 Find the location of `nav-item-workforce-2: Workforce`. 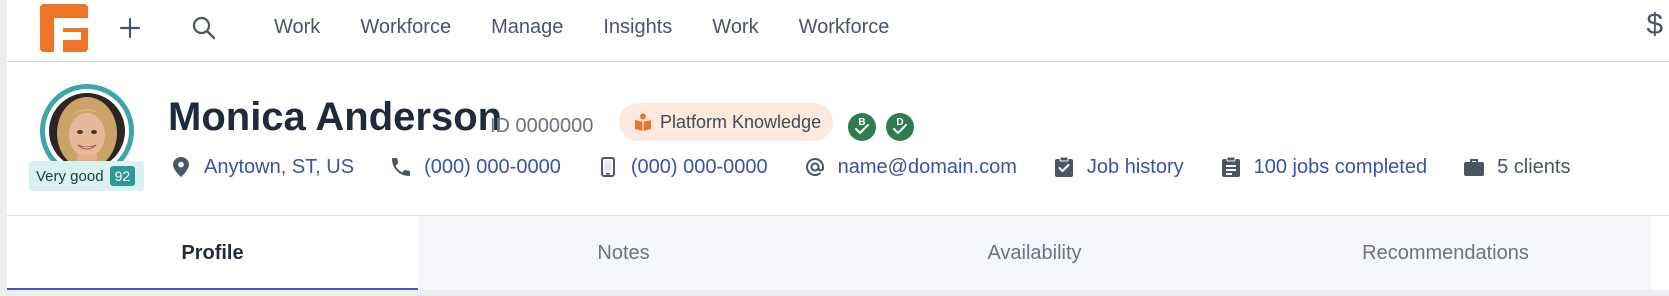

nav-item-workforce-2: Workforce is located at coordinates (844, 27).